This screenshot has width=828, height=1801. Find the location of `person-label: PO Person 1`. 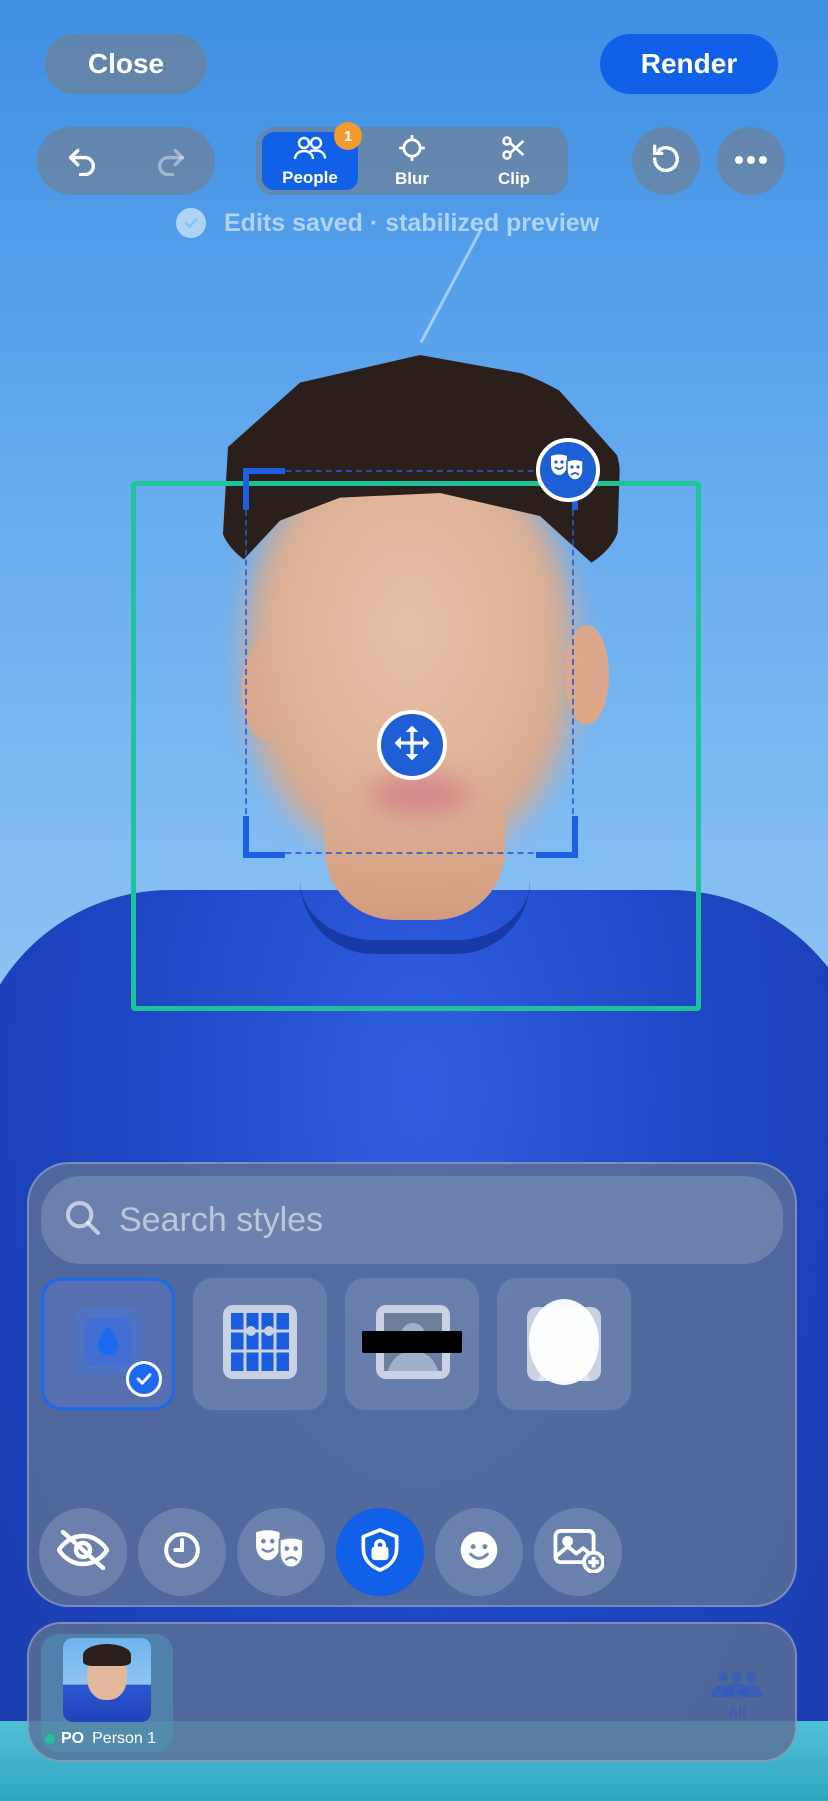

person-label: PO Person 1 is located at coordinates (100, 1739).